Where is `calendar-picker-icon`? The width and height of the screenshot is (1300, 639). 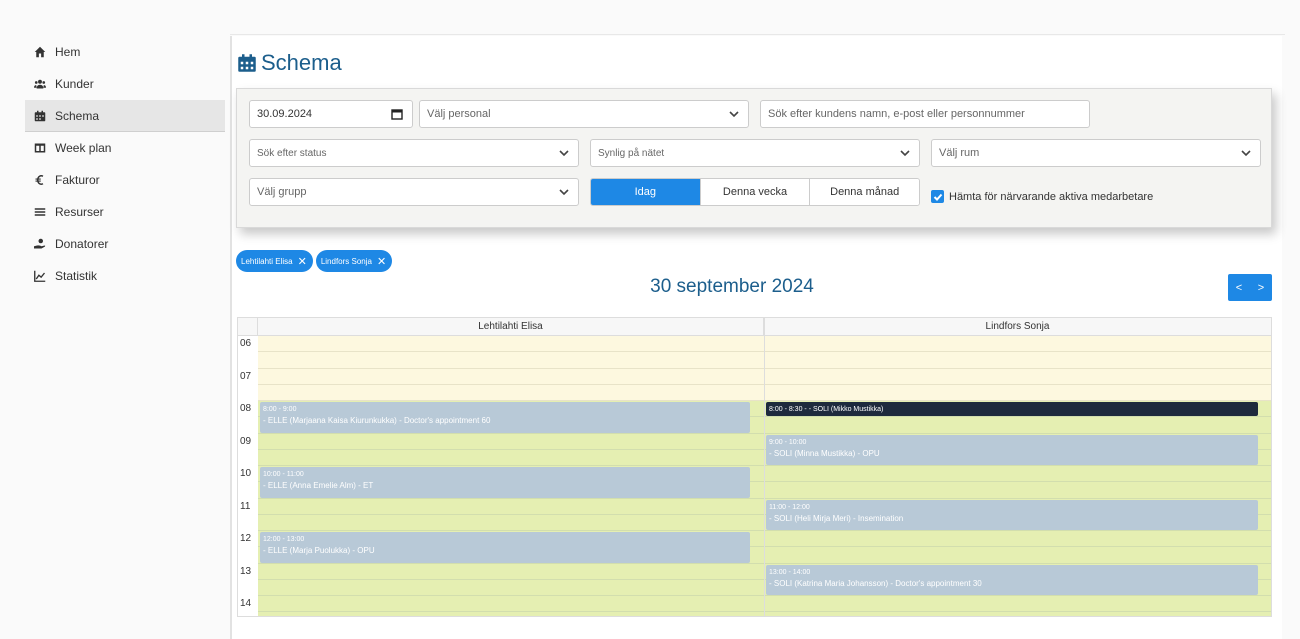 calendar-picker-icon is located at coordinates (397, 114).